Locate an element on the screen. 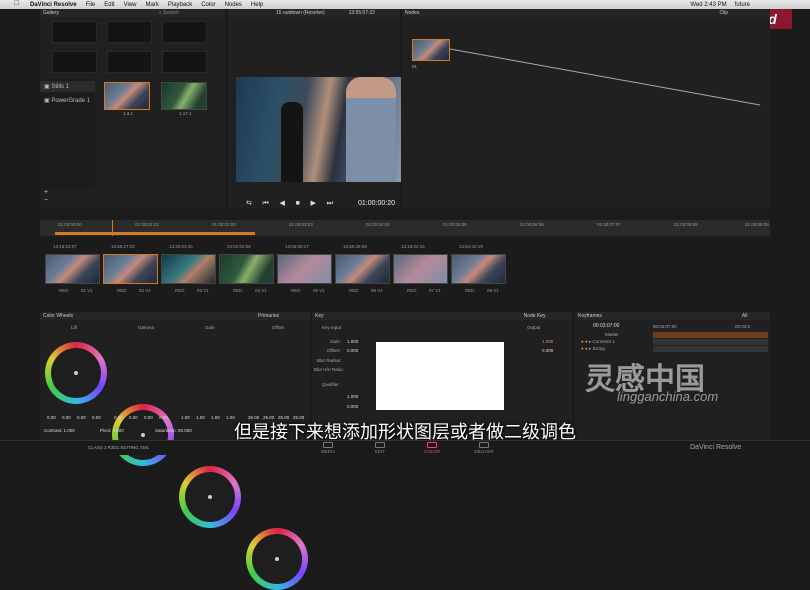 This screenshot has width=810, height=590. nodes-title: Nodes is located at coordinates (412, 13).